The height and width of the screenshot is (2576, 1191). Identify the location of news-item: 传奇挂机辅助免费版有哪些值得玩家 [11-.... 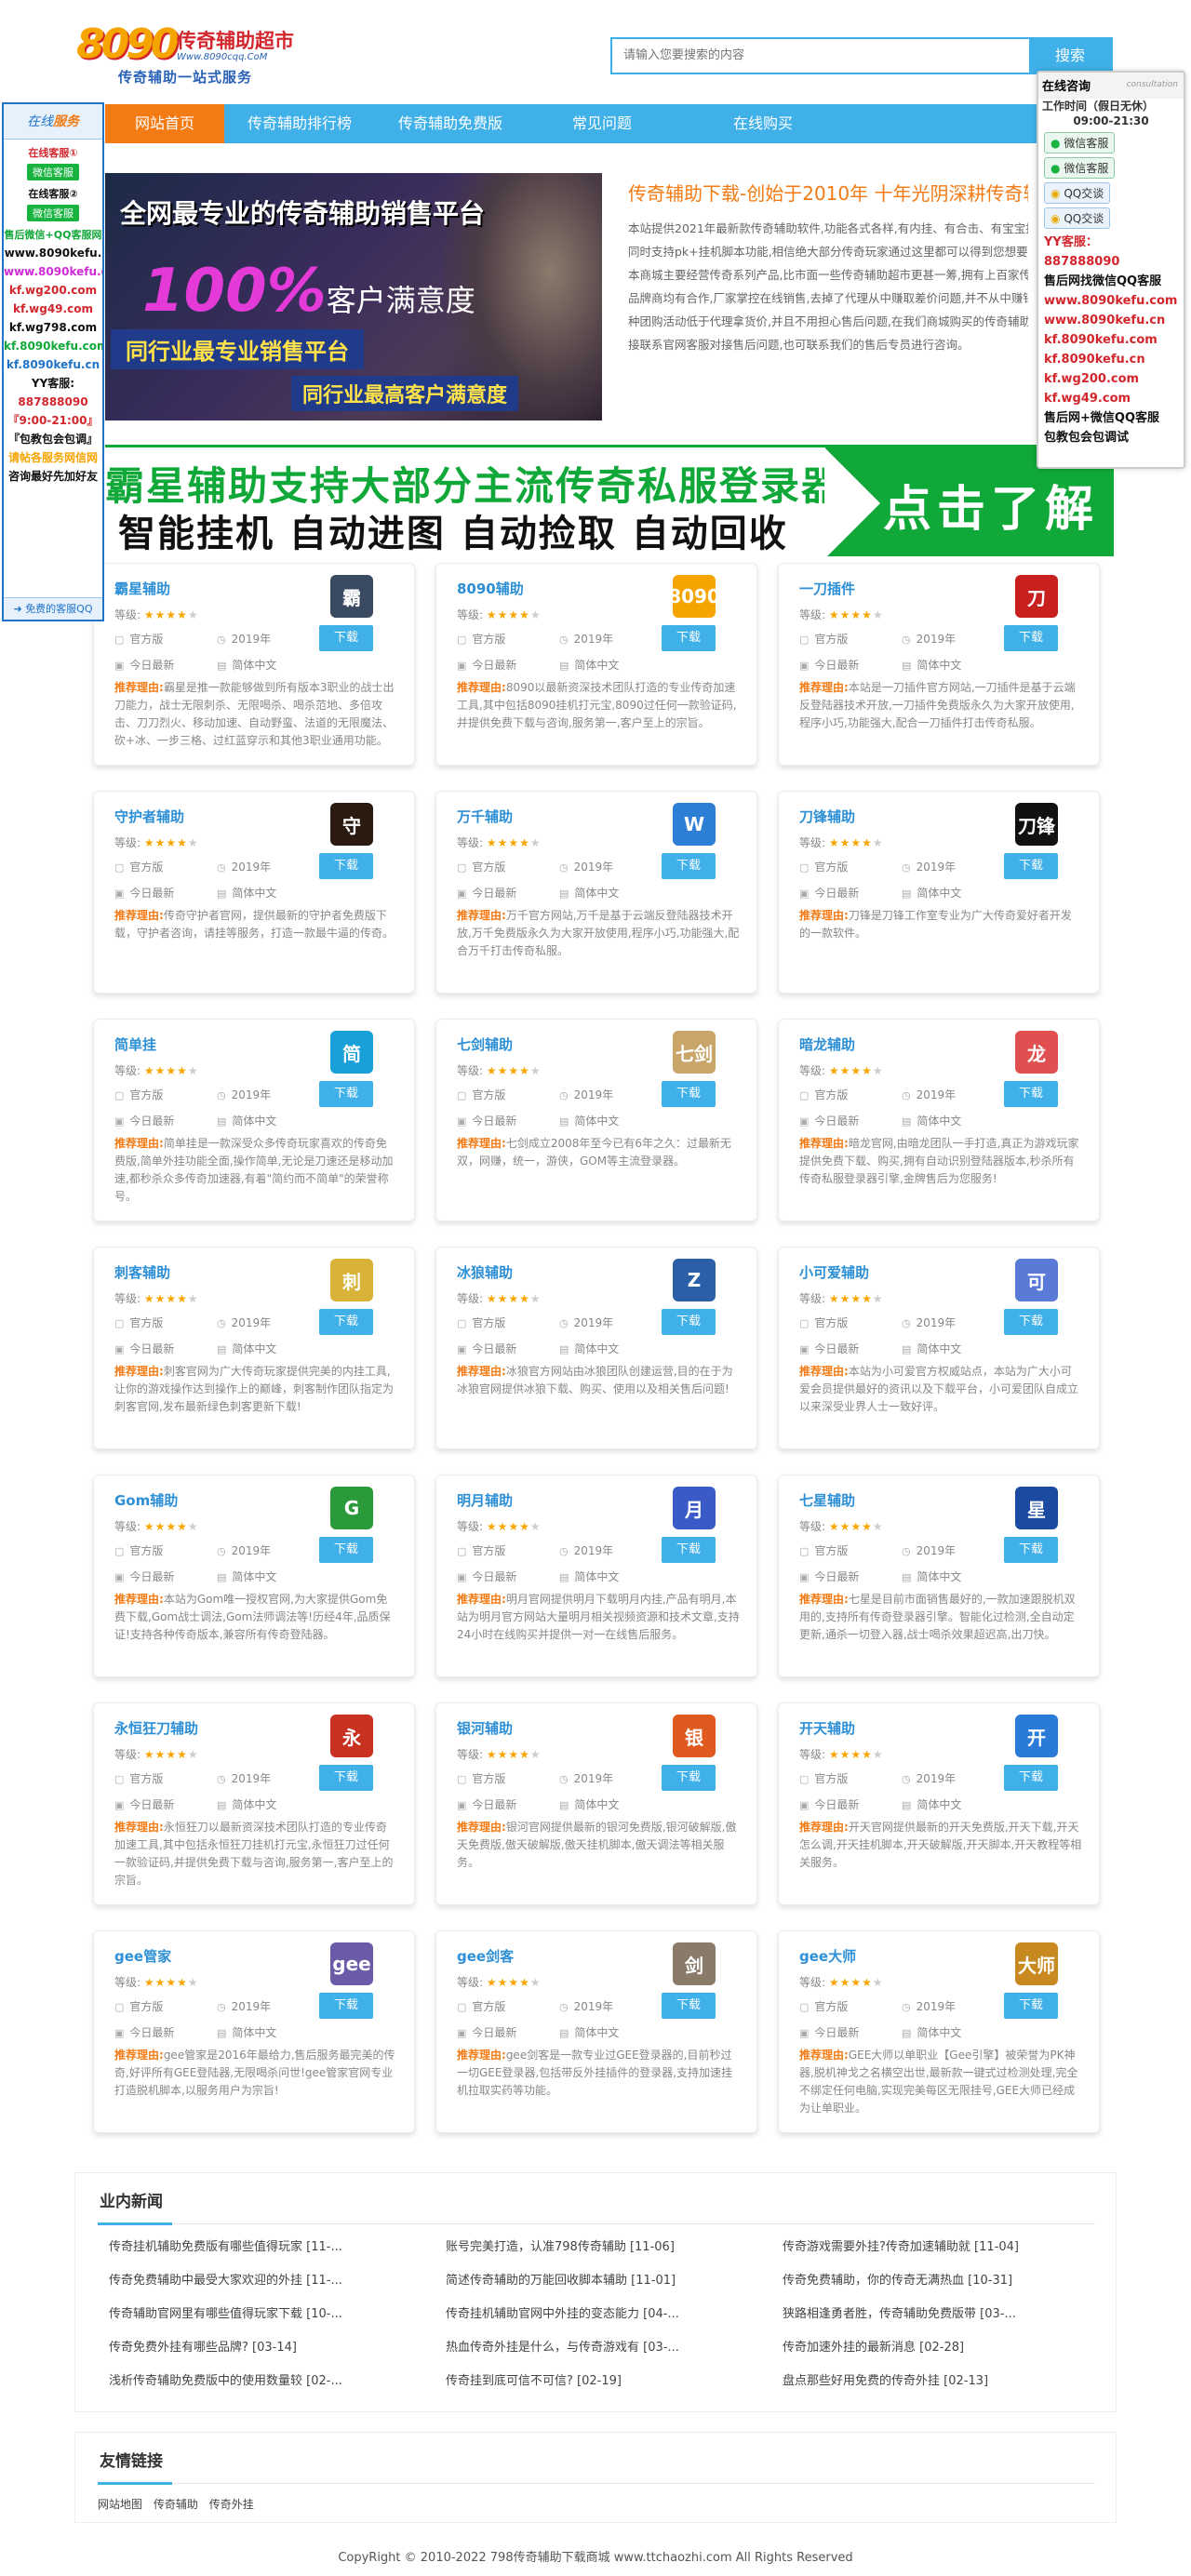
(262, 2245).